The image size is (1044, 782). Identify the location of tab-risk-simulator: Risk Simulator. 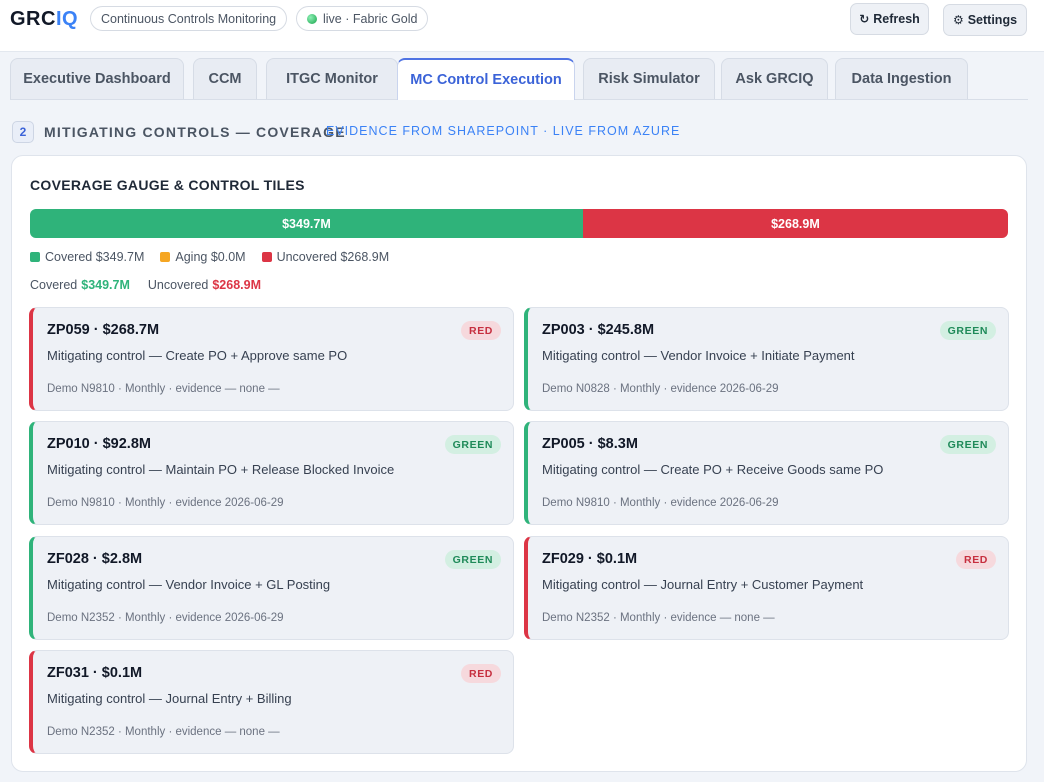
(649, 78).